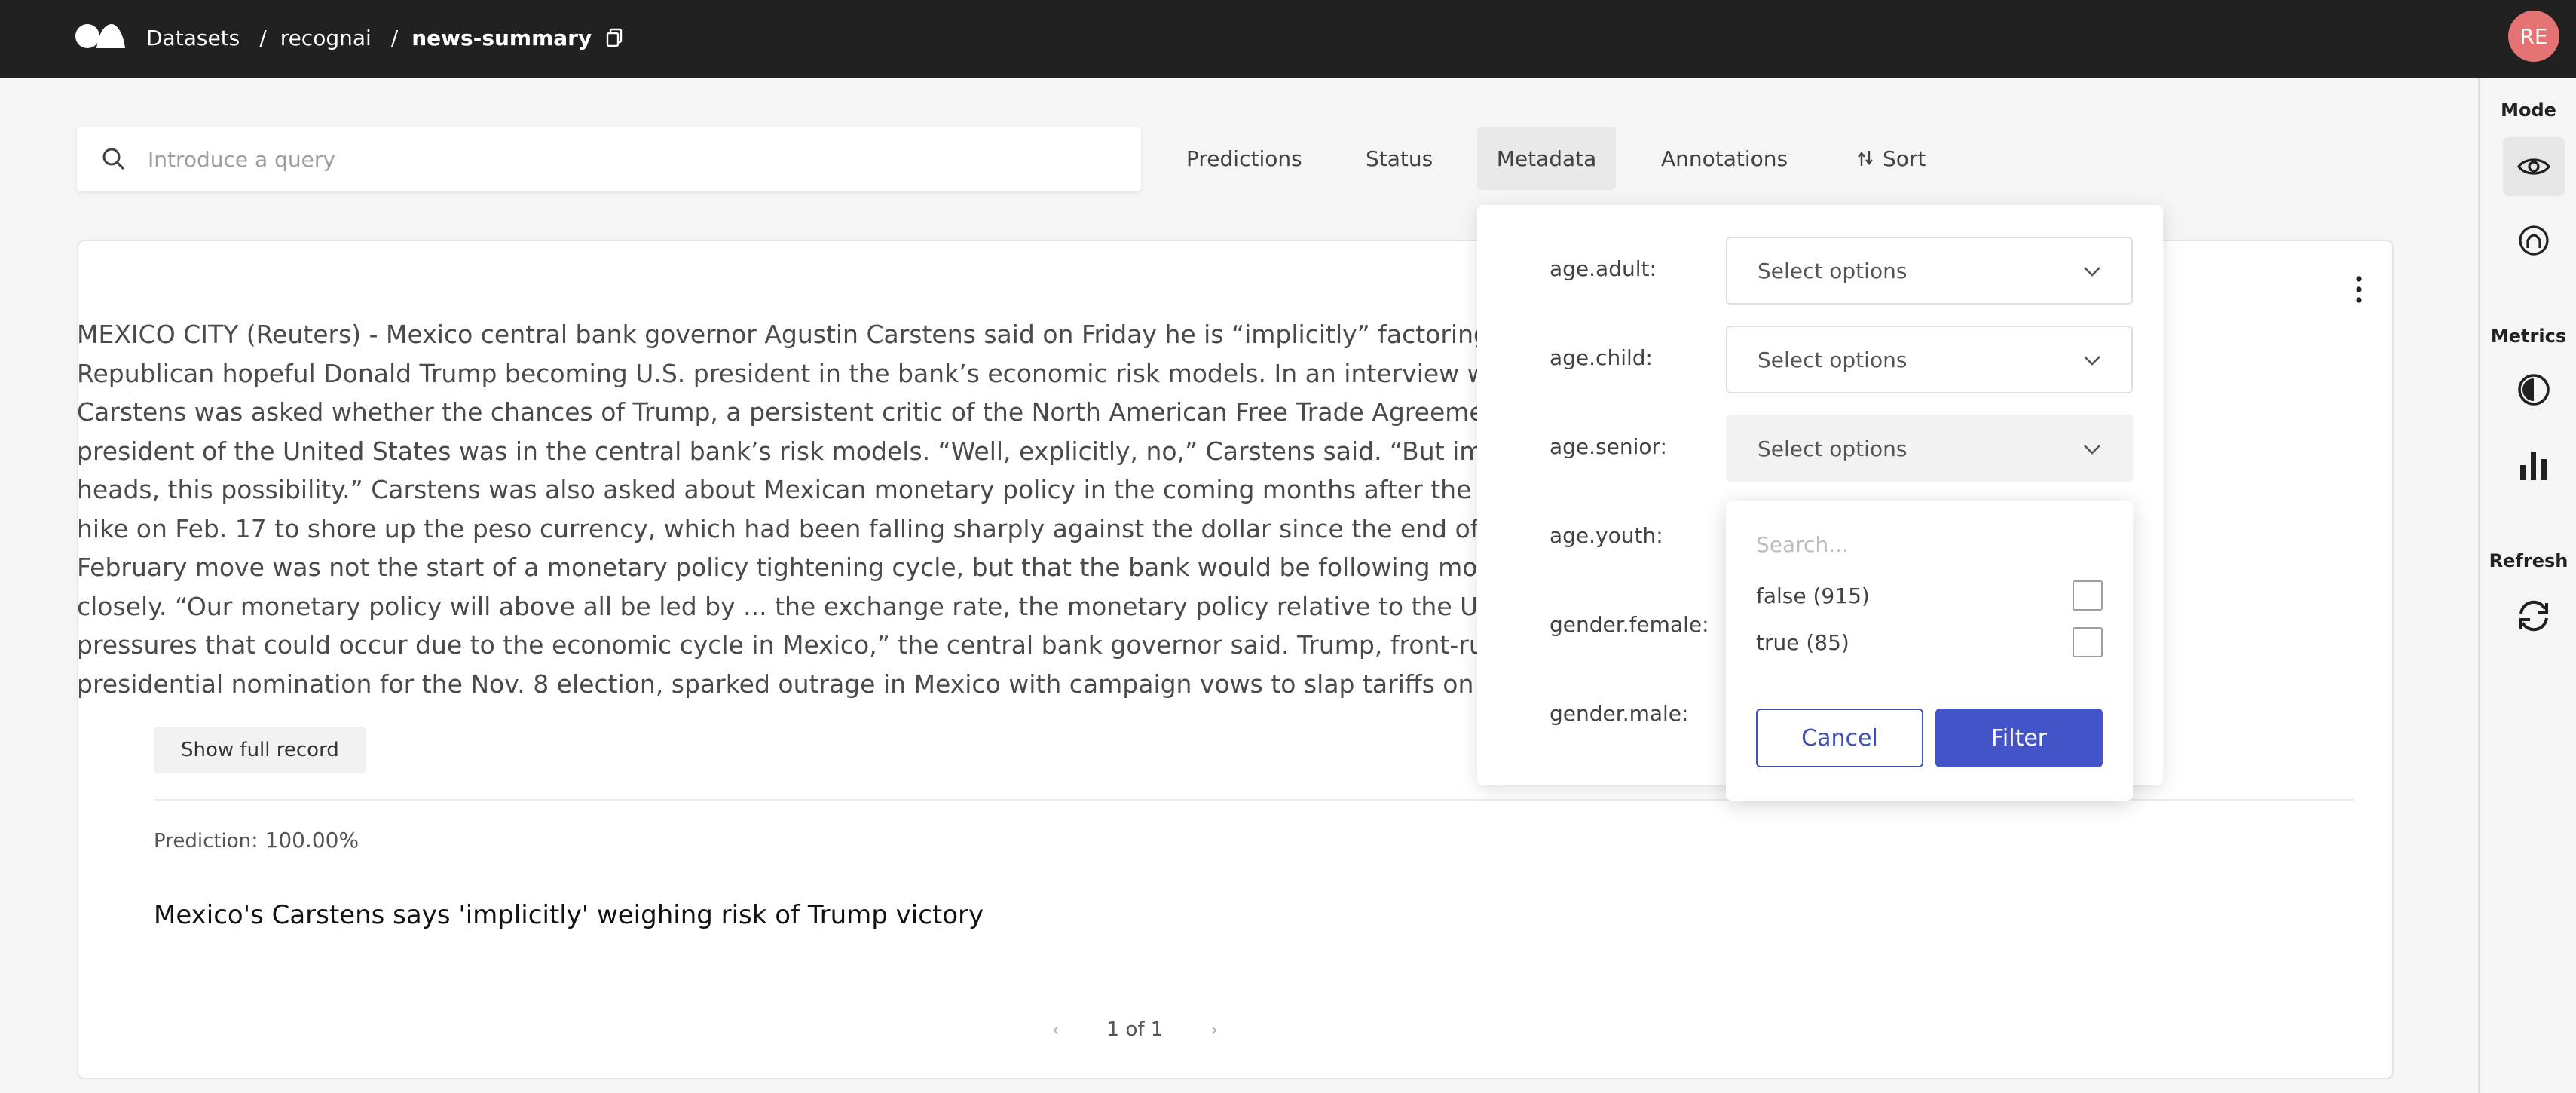 The width and height of the screenshot is (2576, 1093). What do you see at coordinates (114, 159) in the screenshot?
I see `search-icon` at bounding box center [114, 159].